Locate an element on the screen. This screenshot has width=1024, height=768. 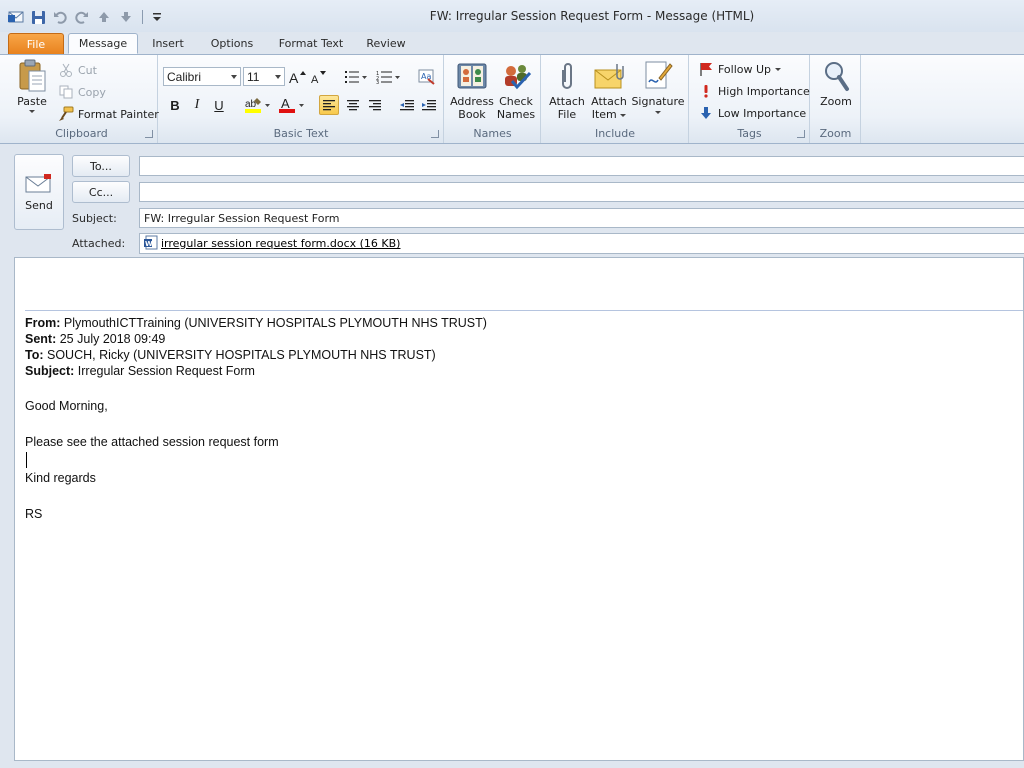
check-names-label-line1: Check is located at coordinates (516, 101).